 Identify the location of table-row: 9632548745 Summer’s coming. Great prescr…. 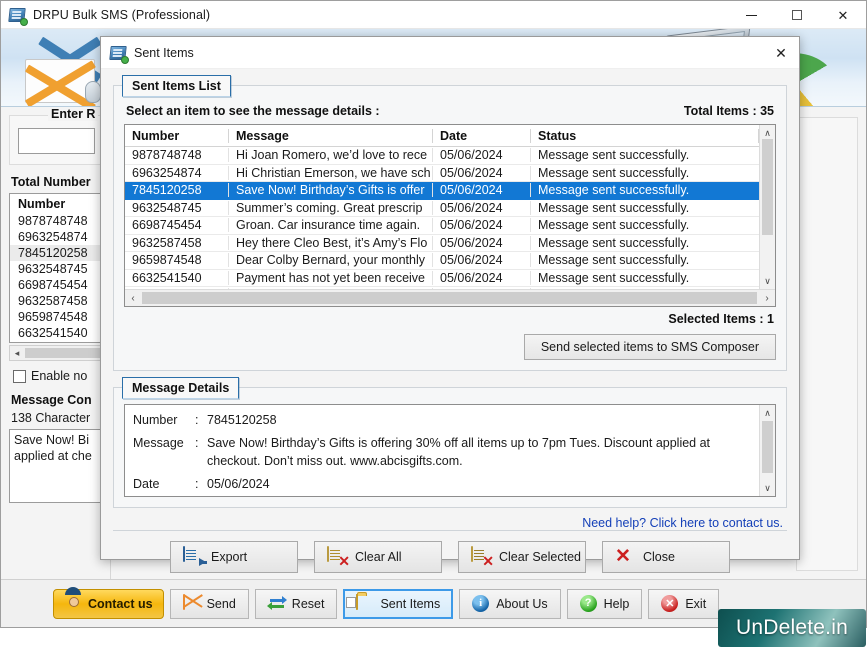
(442, 208).